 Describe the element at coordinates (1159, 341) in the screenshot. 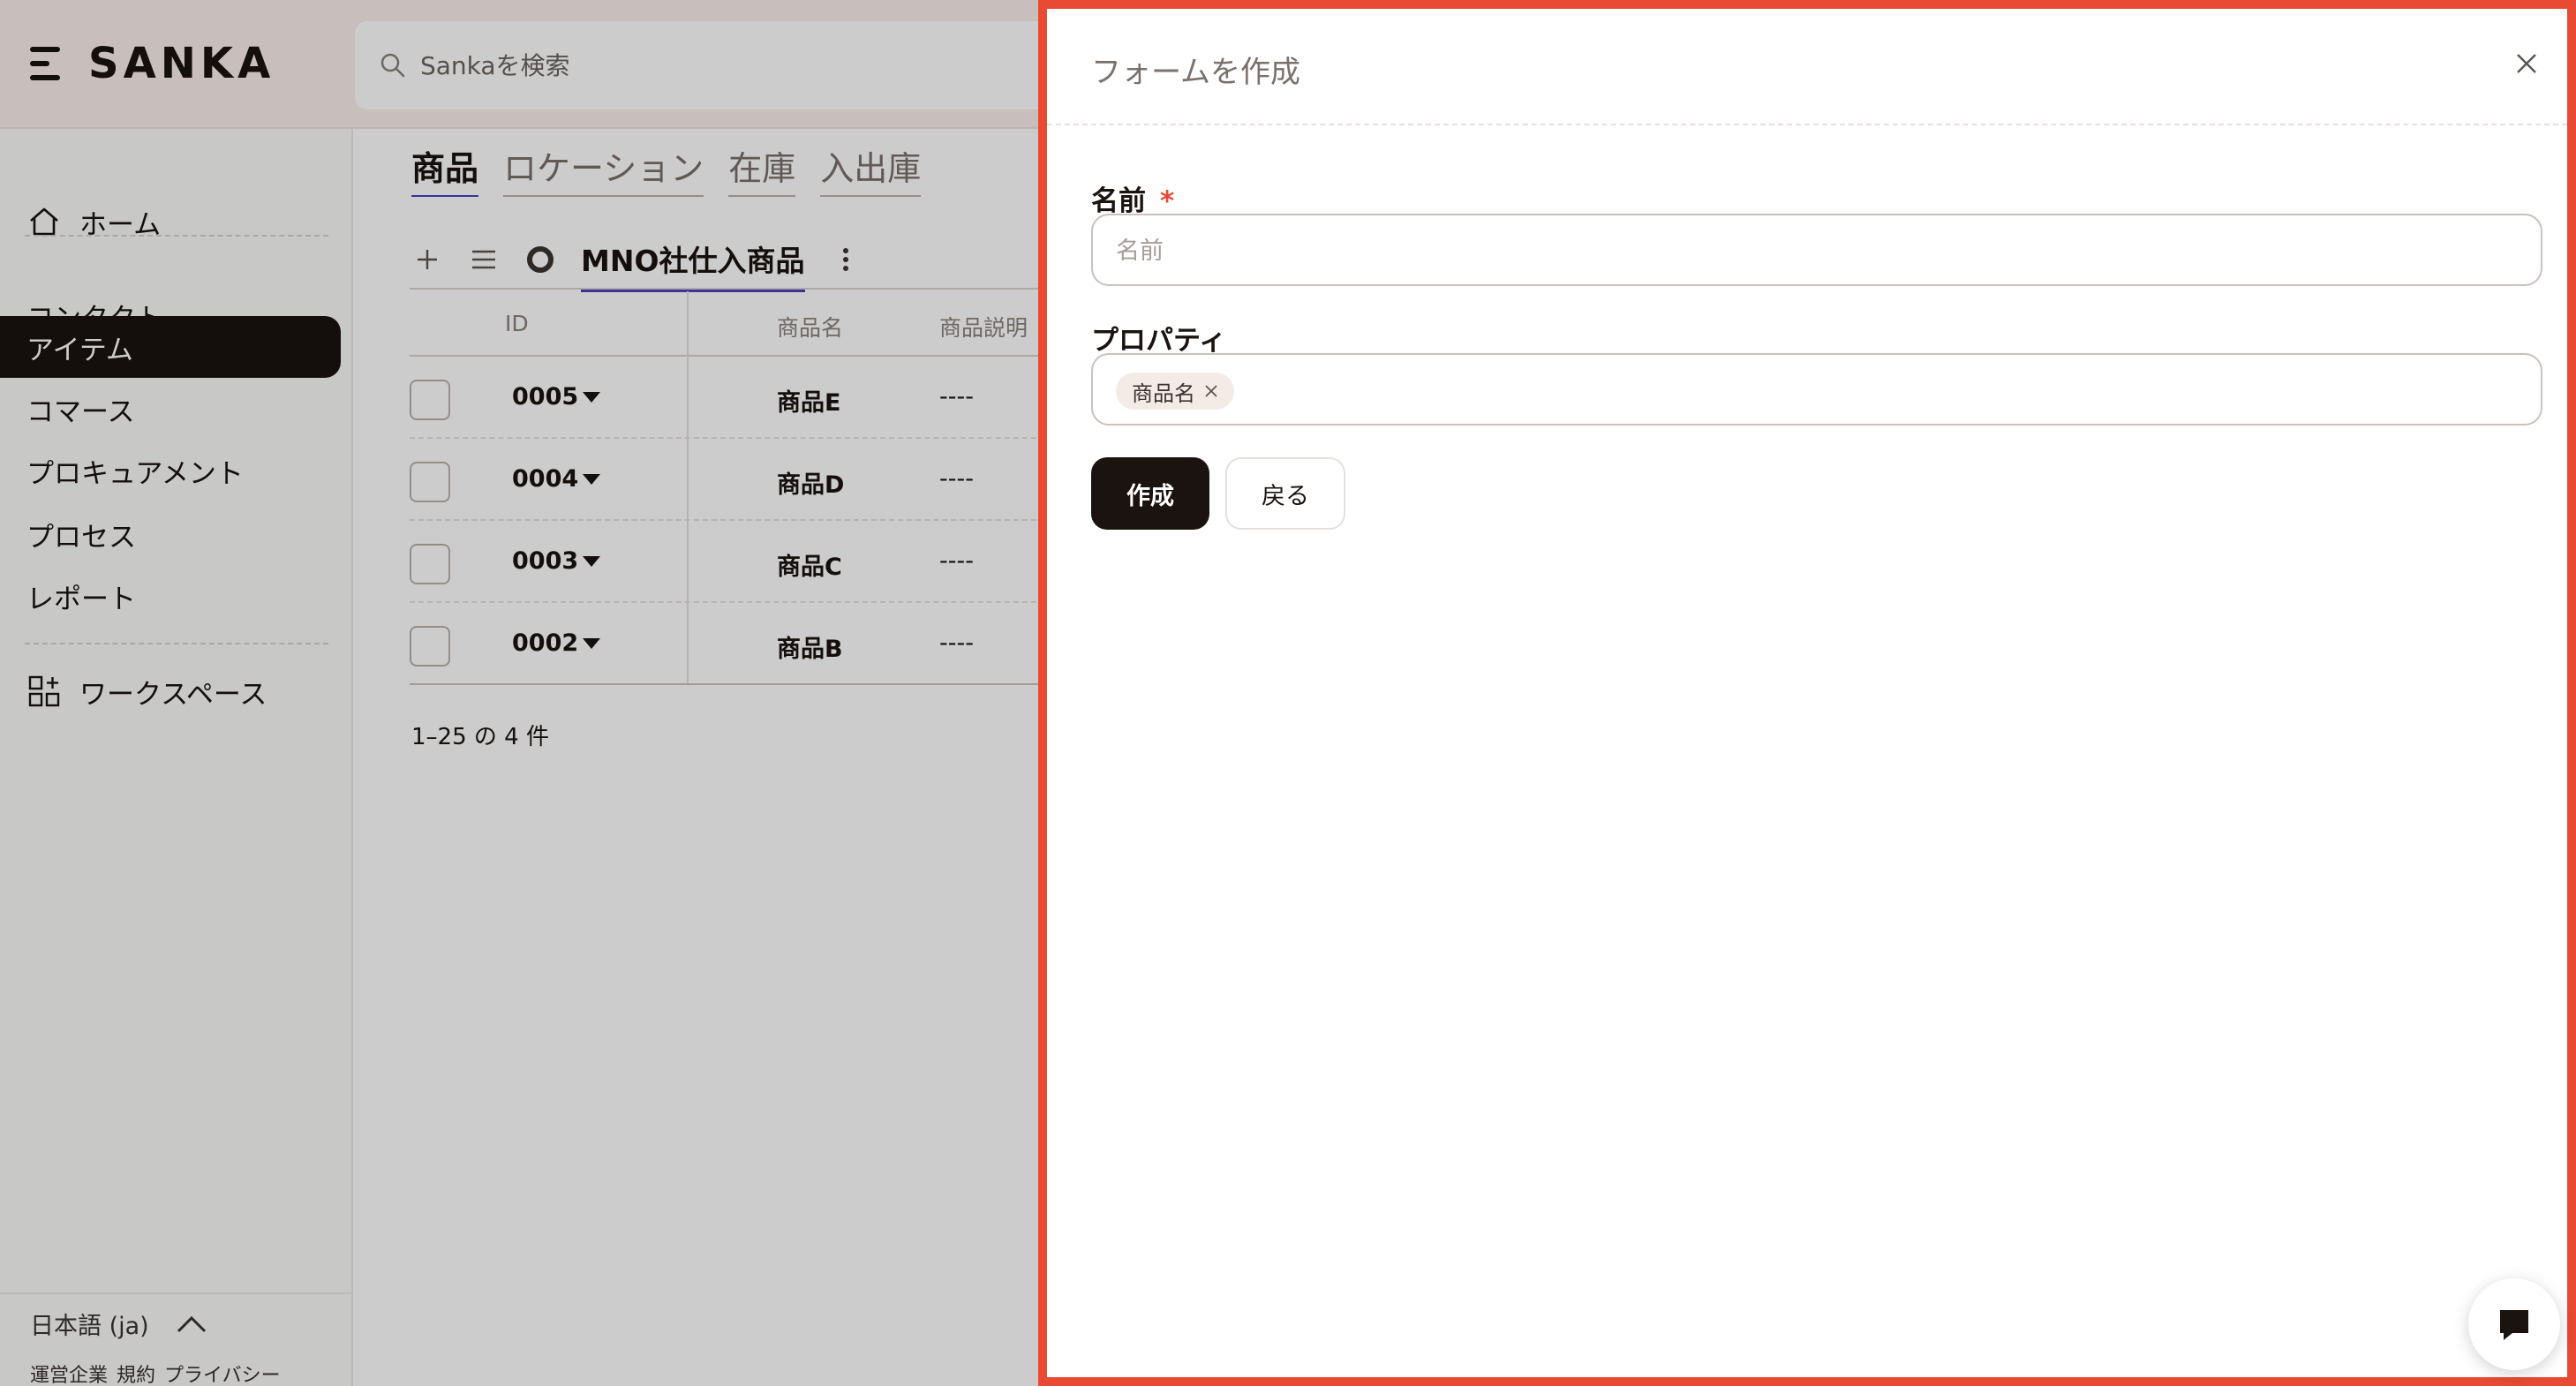

I see `property-field-label: プロパティ` at that location.